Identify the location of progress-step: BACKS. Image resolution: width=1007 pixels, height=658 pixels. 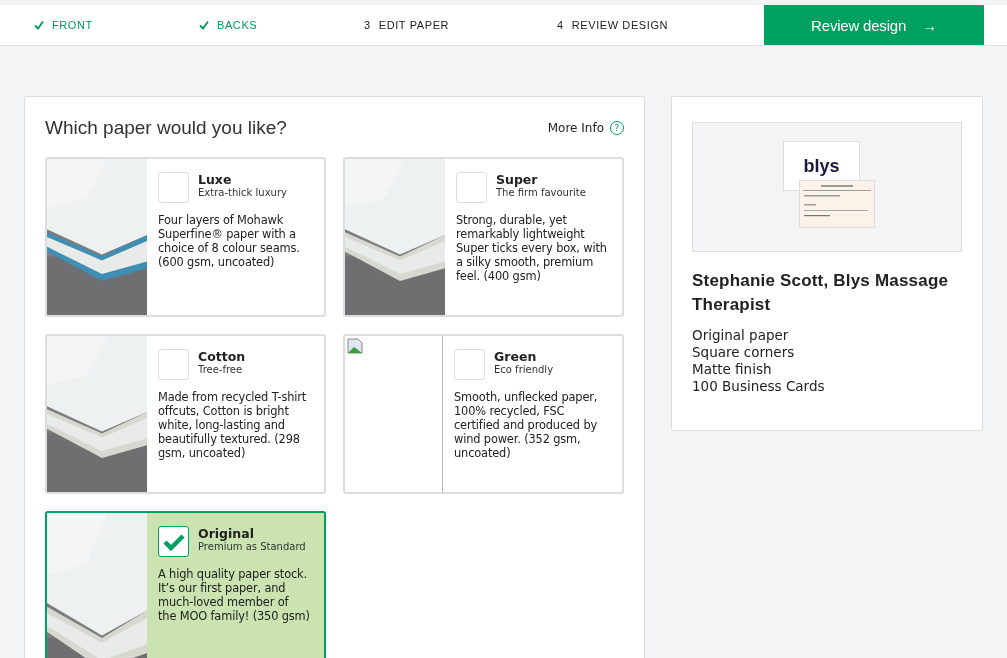
(281, 25).